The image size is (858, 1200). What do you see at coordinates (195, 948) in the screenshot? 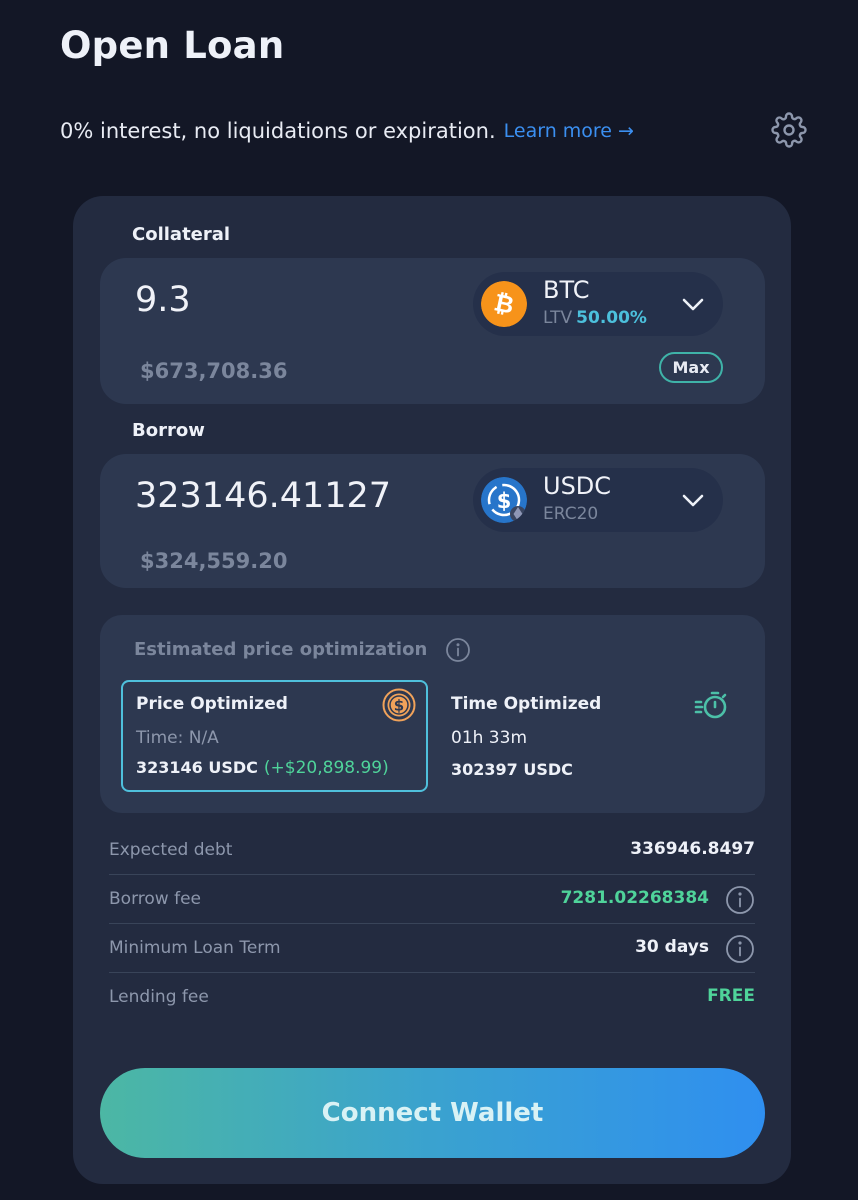
I see `detail-label: Minimum Loan Term` at bounding box center [195, 948].